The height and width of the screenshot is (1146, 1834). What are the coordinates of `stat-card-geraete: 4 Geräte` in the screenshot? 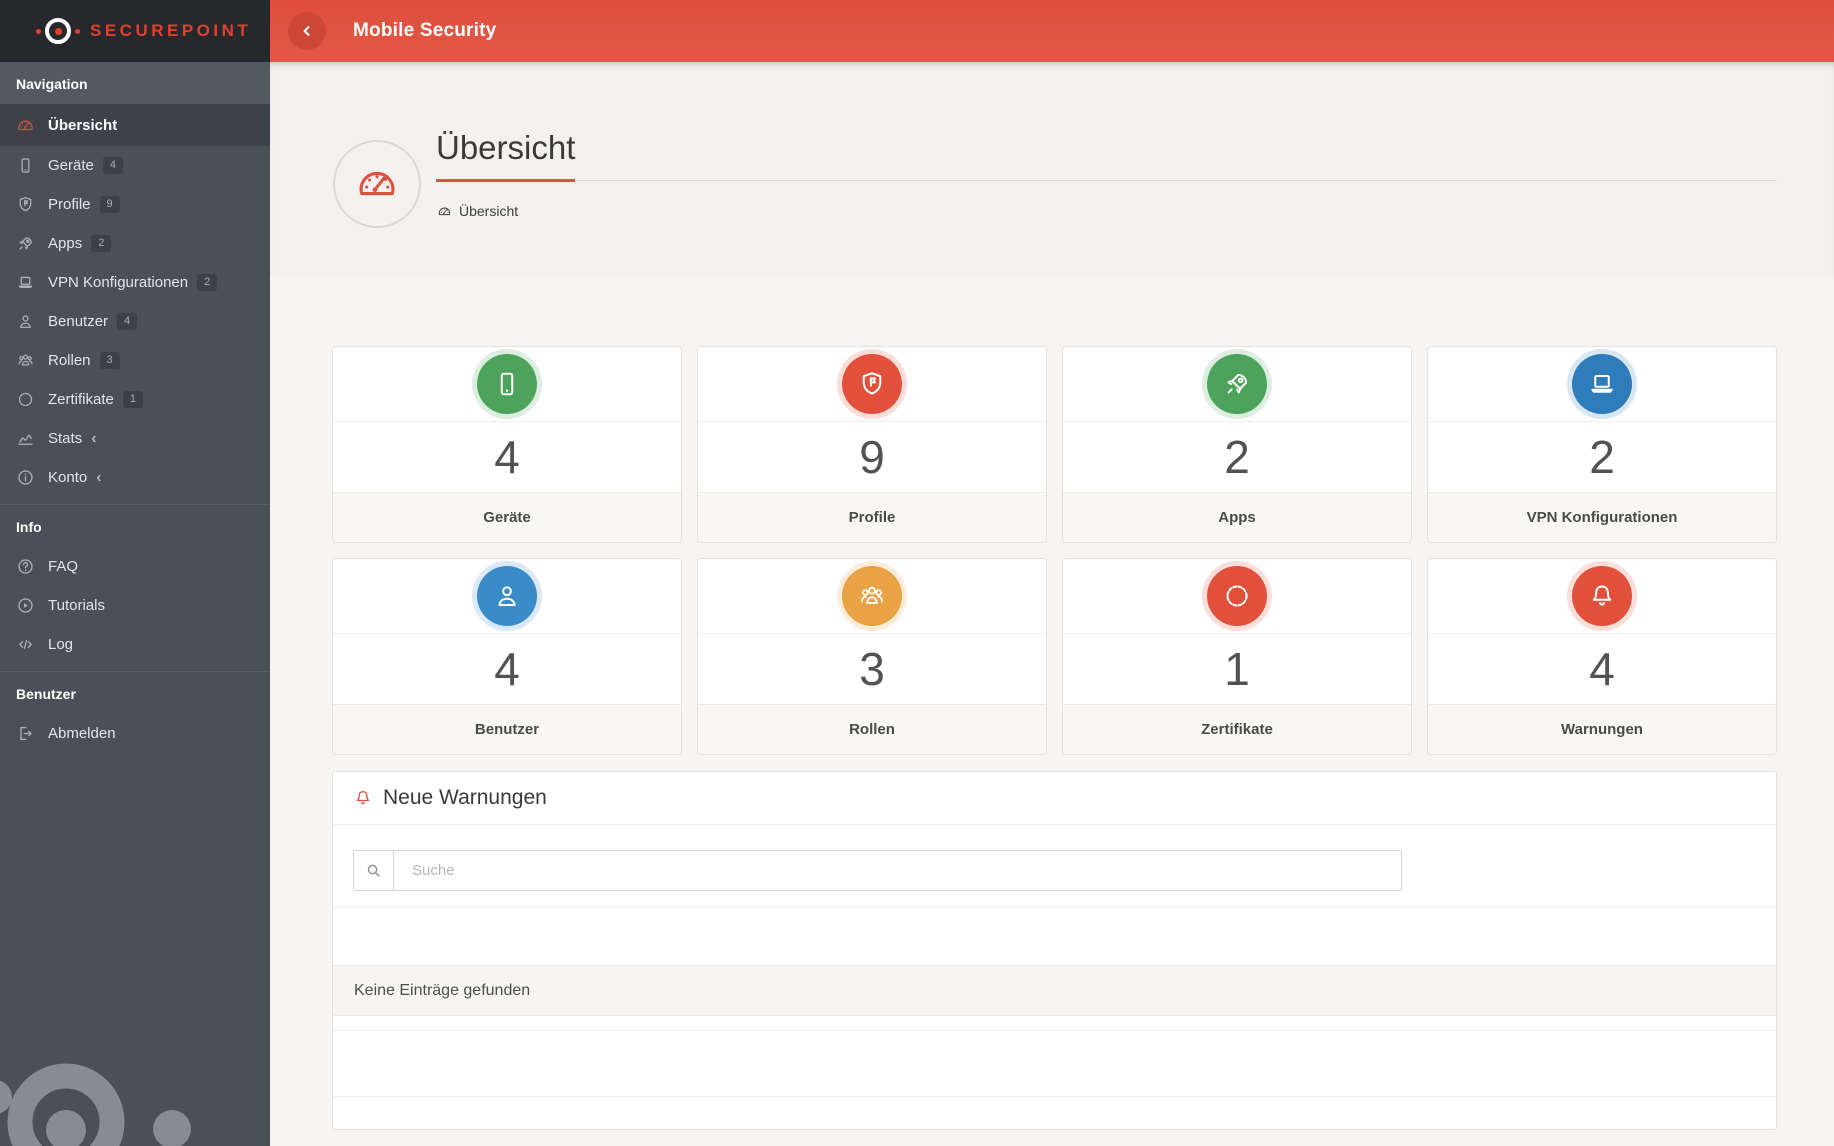 It's located at (507, 444).